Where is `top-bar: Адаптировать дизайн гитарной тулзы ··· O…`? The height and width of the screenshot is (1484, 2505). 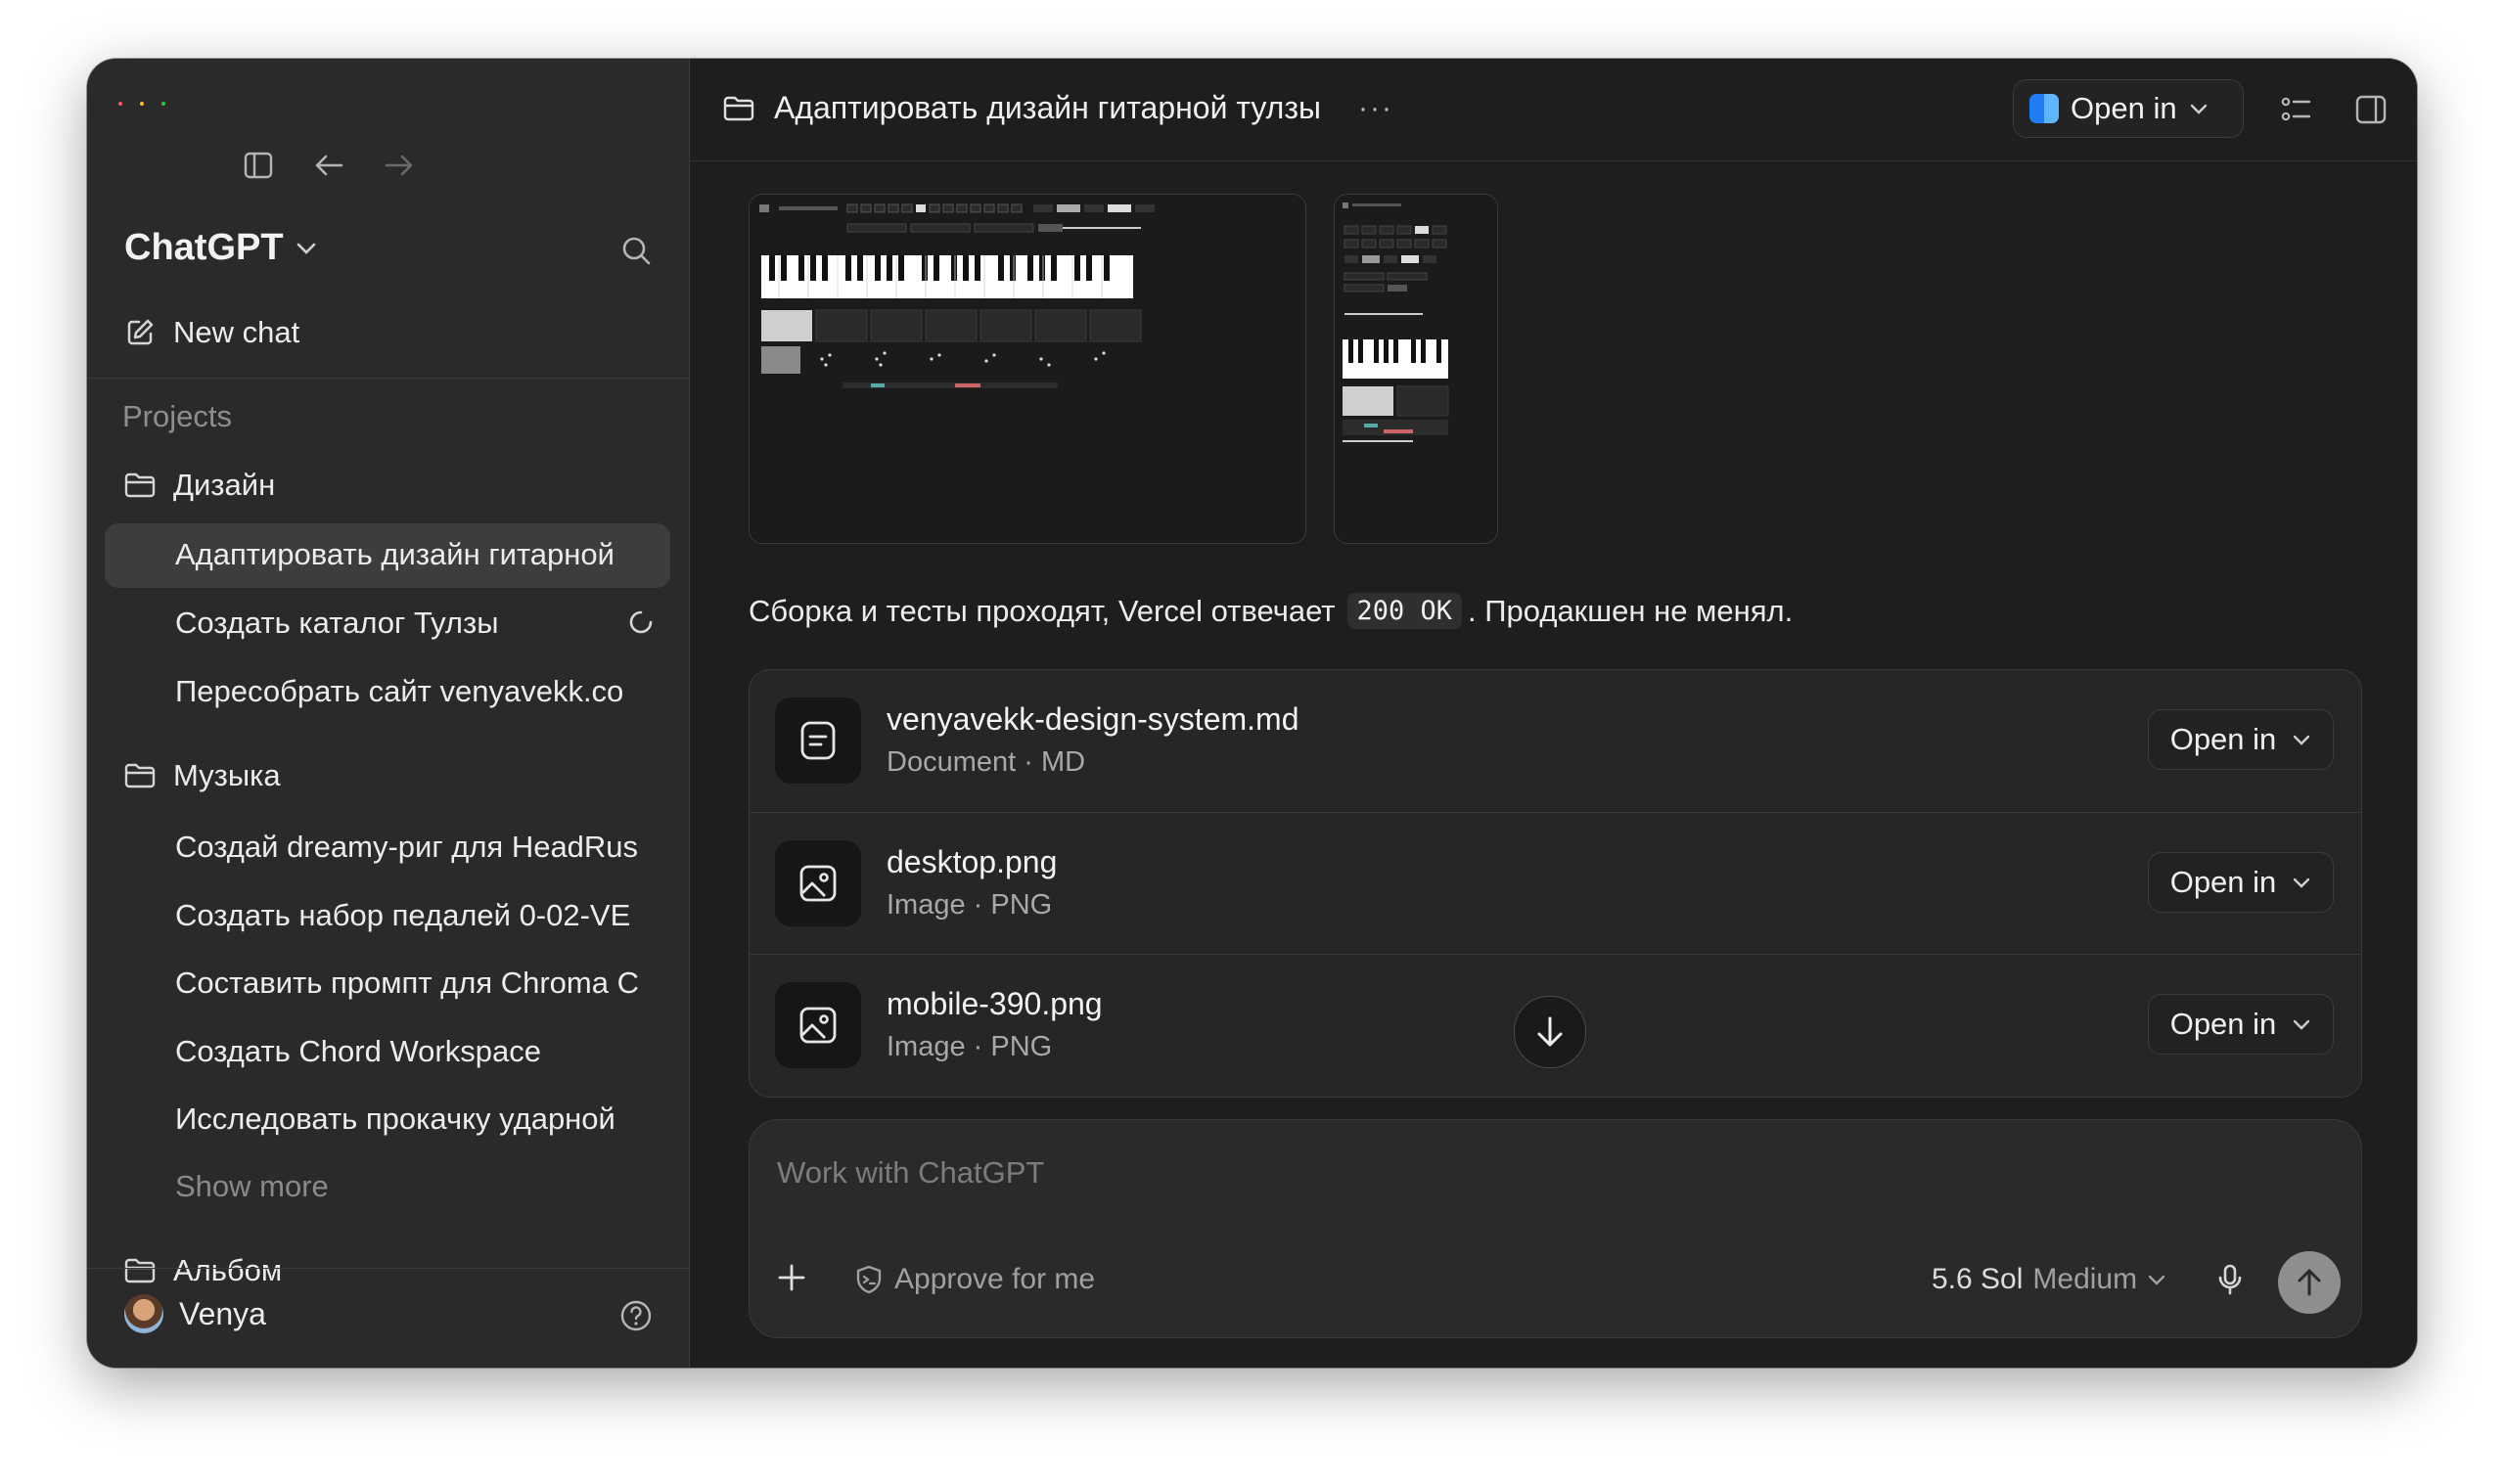 top-bar: Адаптировать дизайн гитарной тулзы ··· O… is located at coordinates (1553, 110).